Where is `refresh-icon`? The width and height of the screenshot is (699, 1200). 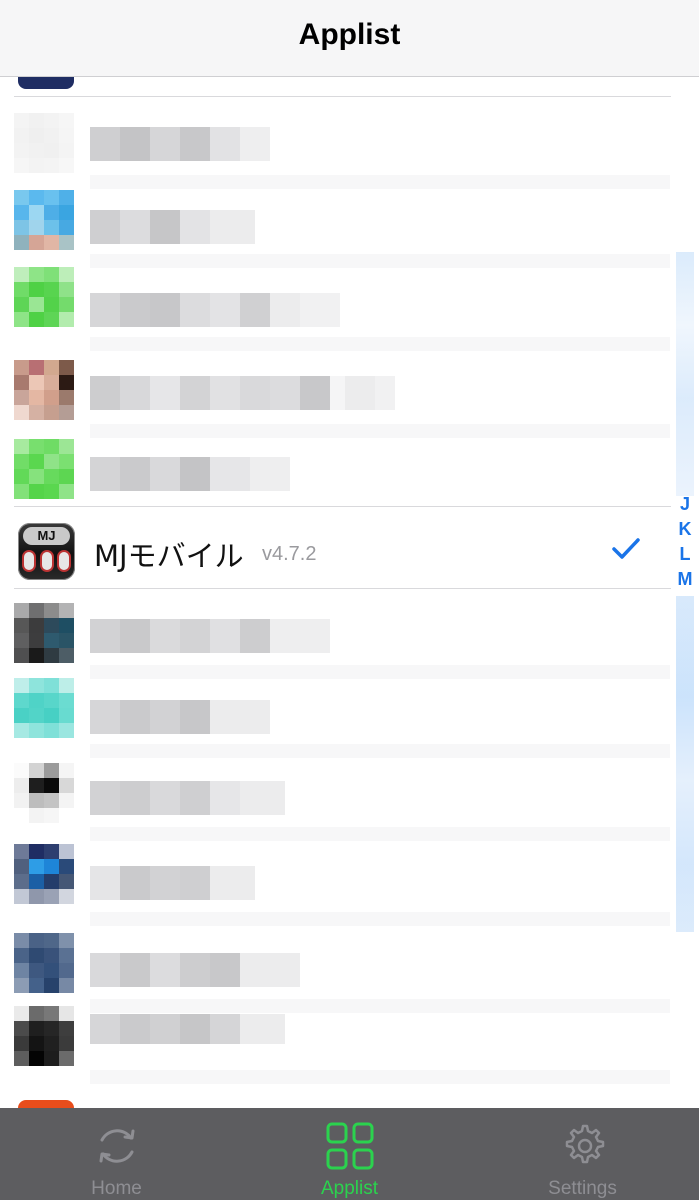 refresh-icon is located at coordinates (116, 1146).